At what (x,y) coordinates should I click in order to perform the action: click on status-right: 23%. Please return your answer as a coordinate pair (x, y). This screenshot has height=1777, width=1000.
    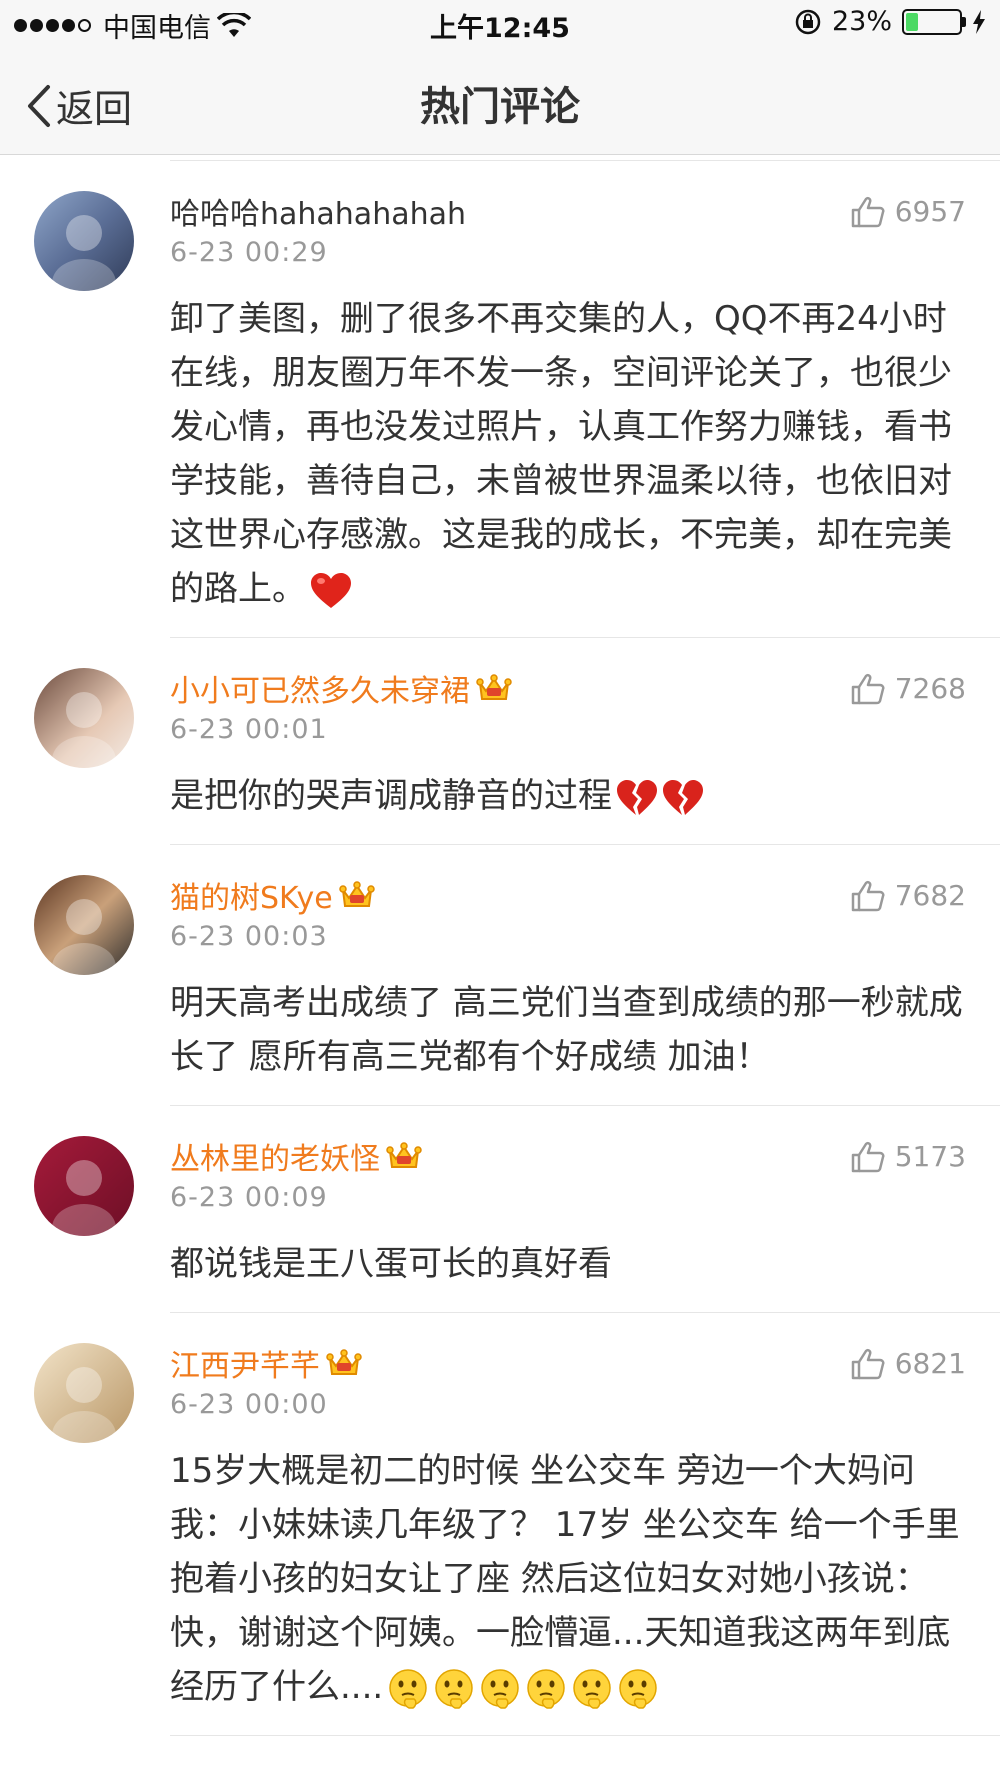
    Looking at the image, I should click on (890, 21).